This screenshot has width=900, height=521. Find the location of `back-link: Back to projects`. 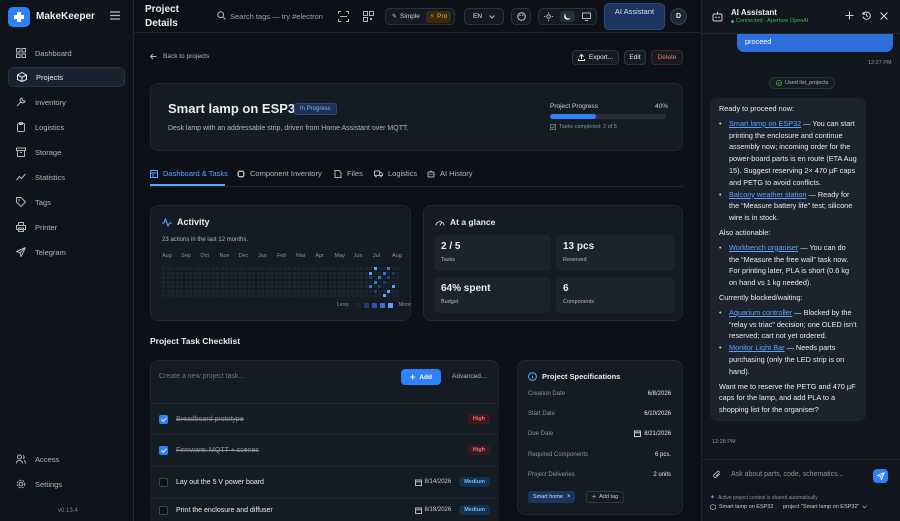

back-link: Back to projects is located at coordinates (179, 56).